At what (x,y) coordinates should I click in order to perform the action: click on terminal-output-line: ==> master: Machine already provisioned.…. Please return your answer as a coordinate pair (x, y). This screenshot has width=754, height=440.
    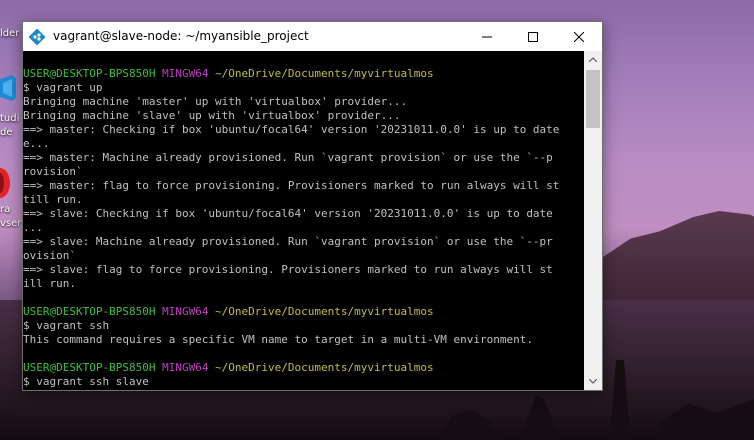
    Looking at the image, I should click on (288, 157).